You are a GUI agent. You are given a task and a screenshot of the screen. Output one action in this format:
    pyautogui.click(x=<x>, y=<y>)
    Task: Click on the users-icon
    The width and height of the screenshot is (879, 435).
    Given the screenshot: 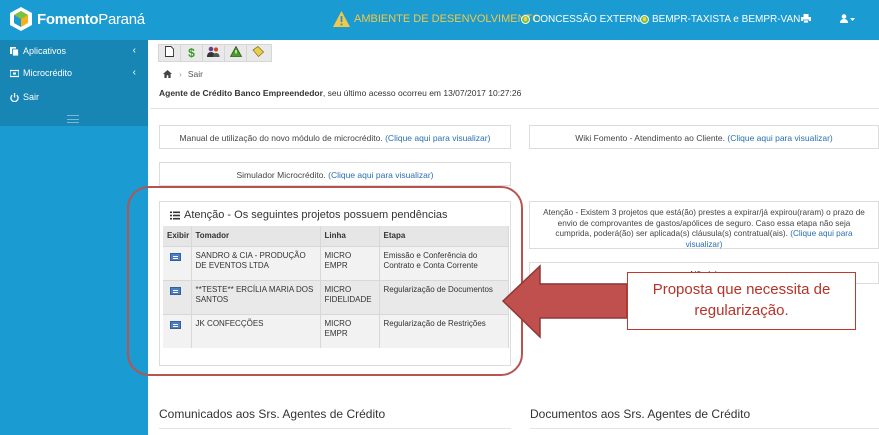 What is the action you would take?
    pyautogui.click(x=213, y=53)
    